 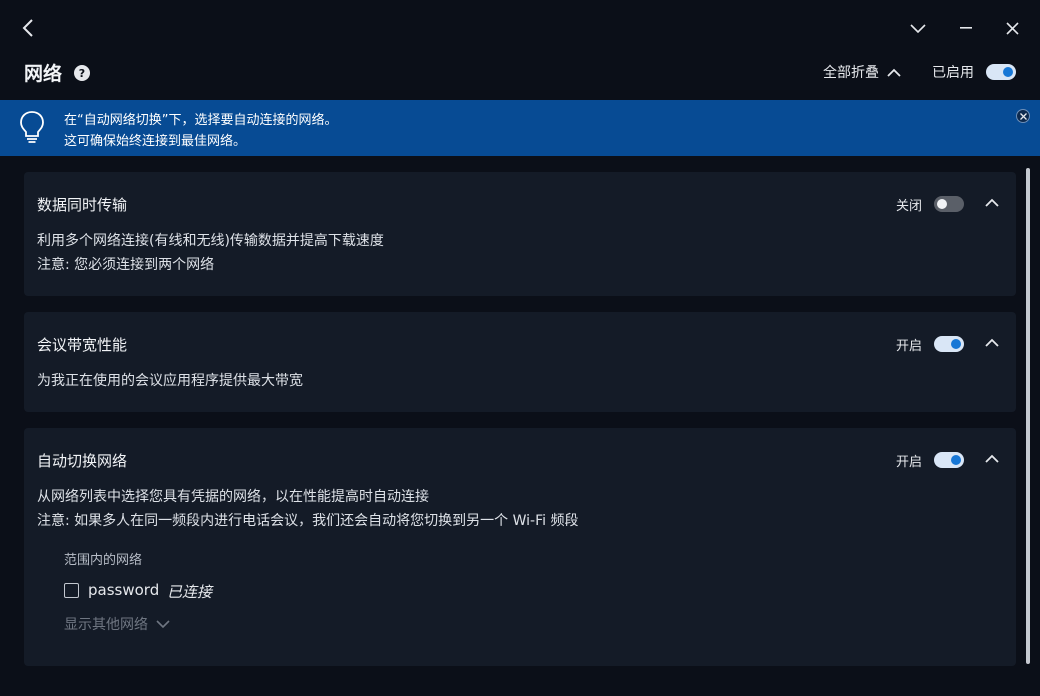 I want to click on minimize-icon, so click(x=966, y=28).